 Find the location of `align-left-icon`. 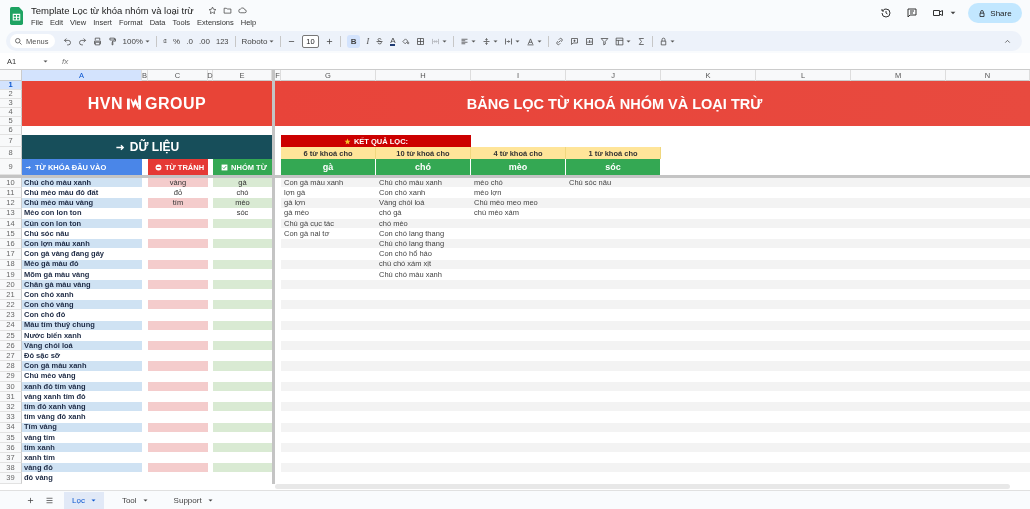

align-left-icon is located at coordinates (465, 41).